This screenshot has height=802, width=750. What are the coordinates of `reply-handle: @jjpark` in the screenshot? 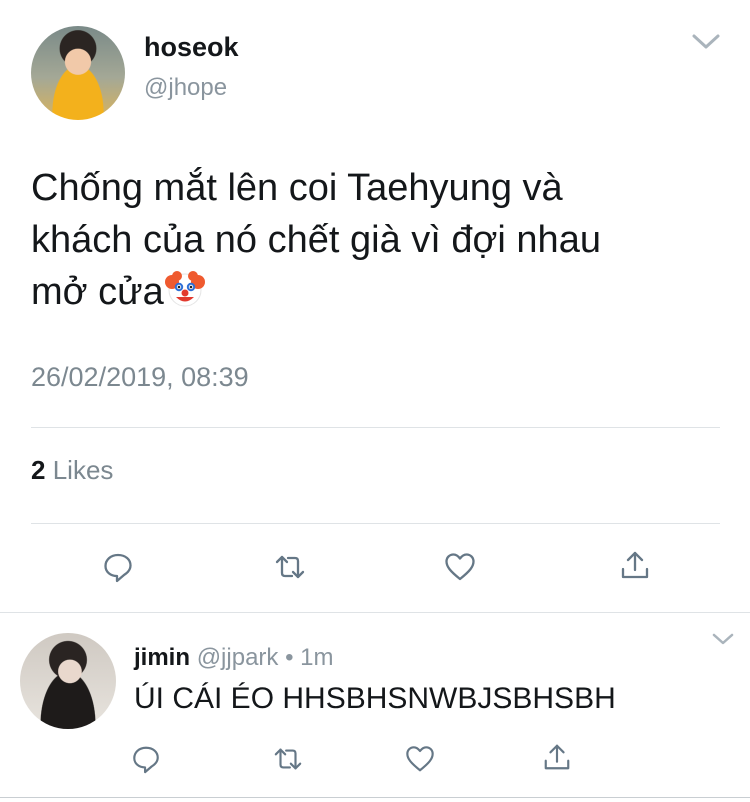 It's located at (238, 657).